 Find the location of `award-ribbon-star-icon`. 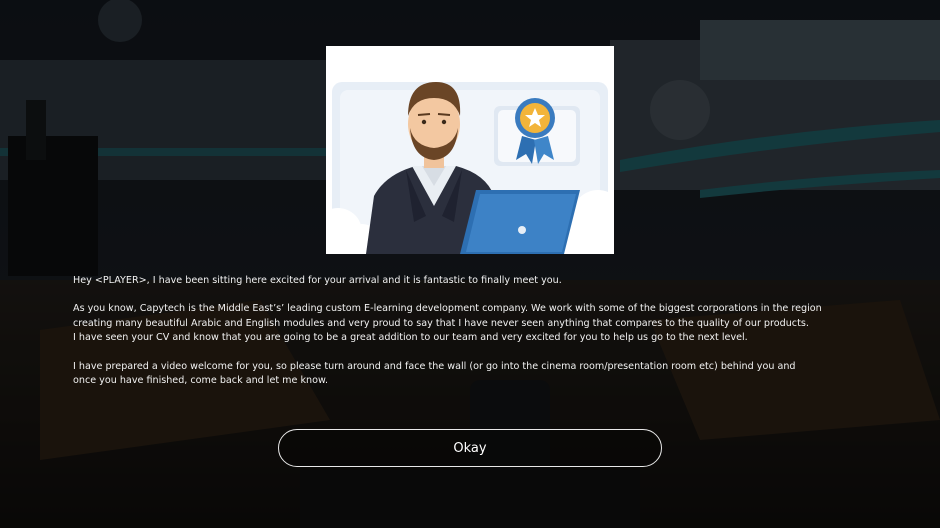

award-ribbon-star-icon is located at coordinates (537, 132).